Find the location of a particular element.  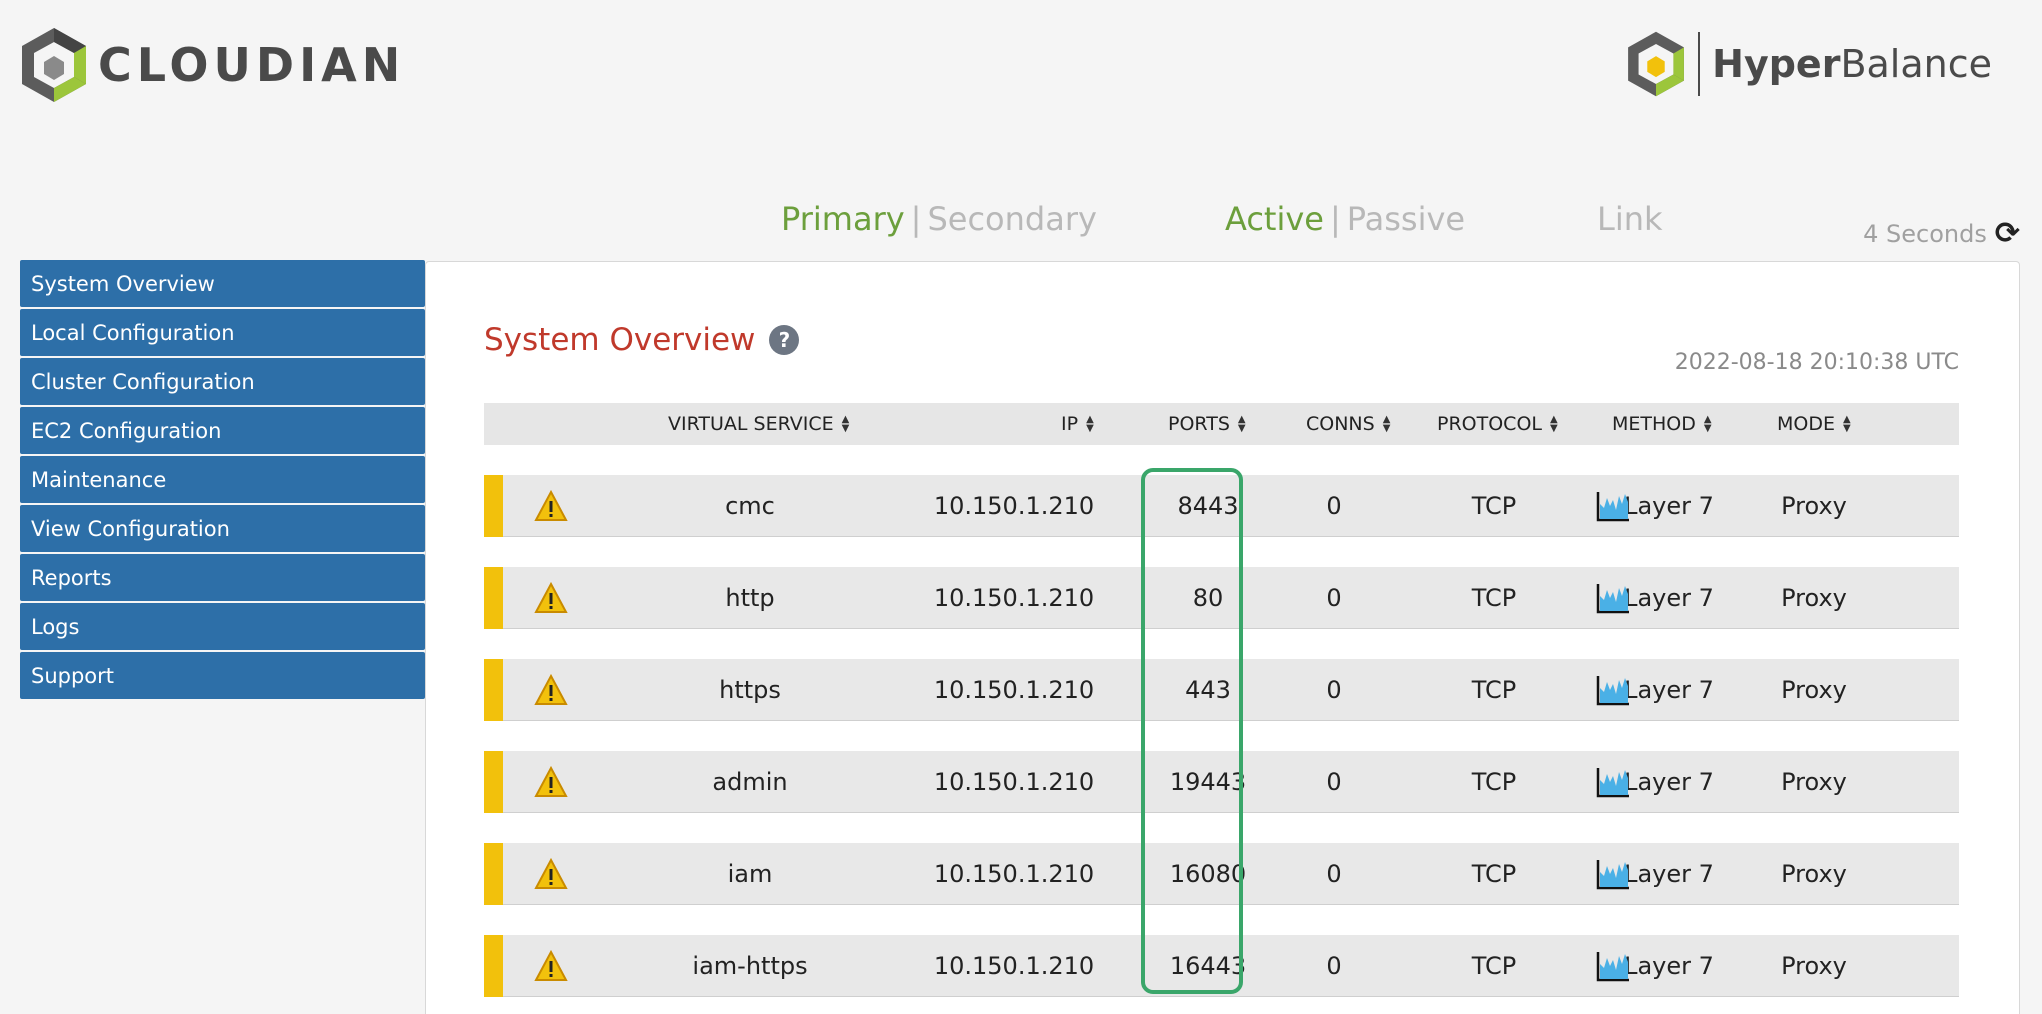

cell-service: iam is located at coordinates (750, 874).